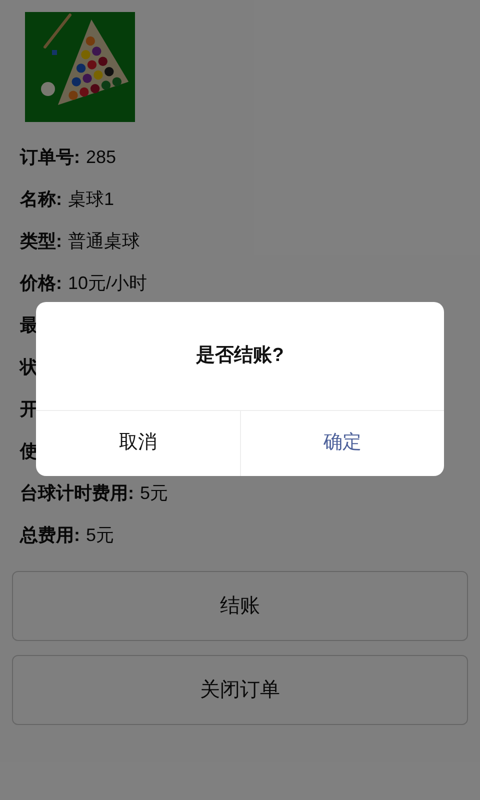 This screenshot has height=800, width=480. Describe the element at coordinates (240, 690) in the screenshot. I see `action-button: 关闭订单` at that location.